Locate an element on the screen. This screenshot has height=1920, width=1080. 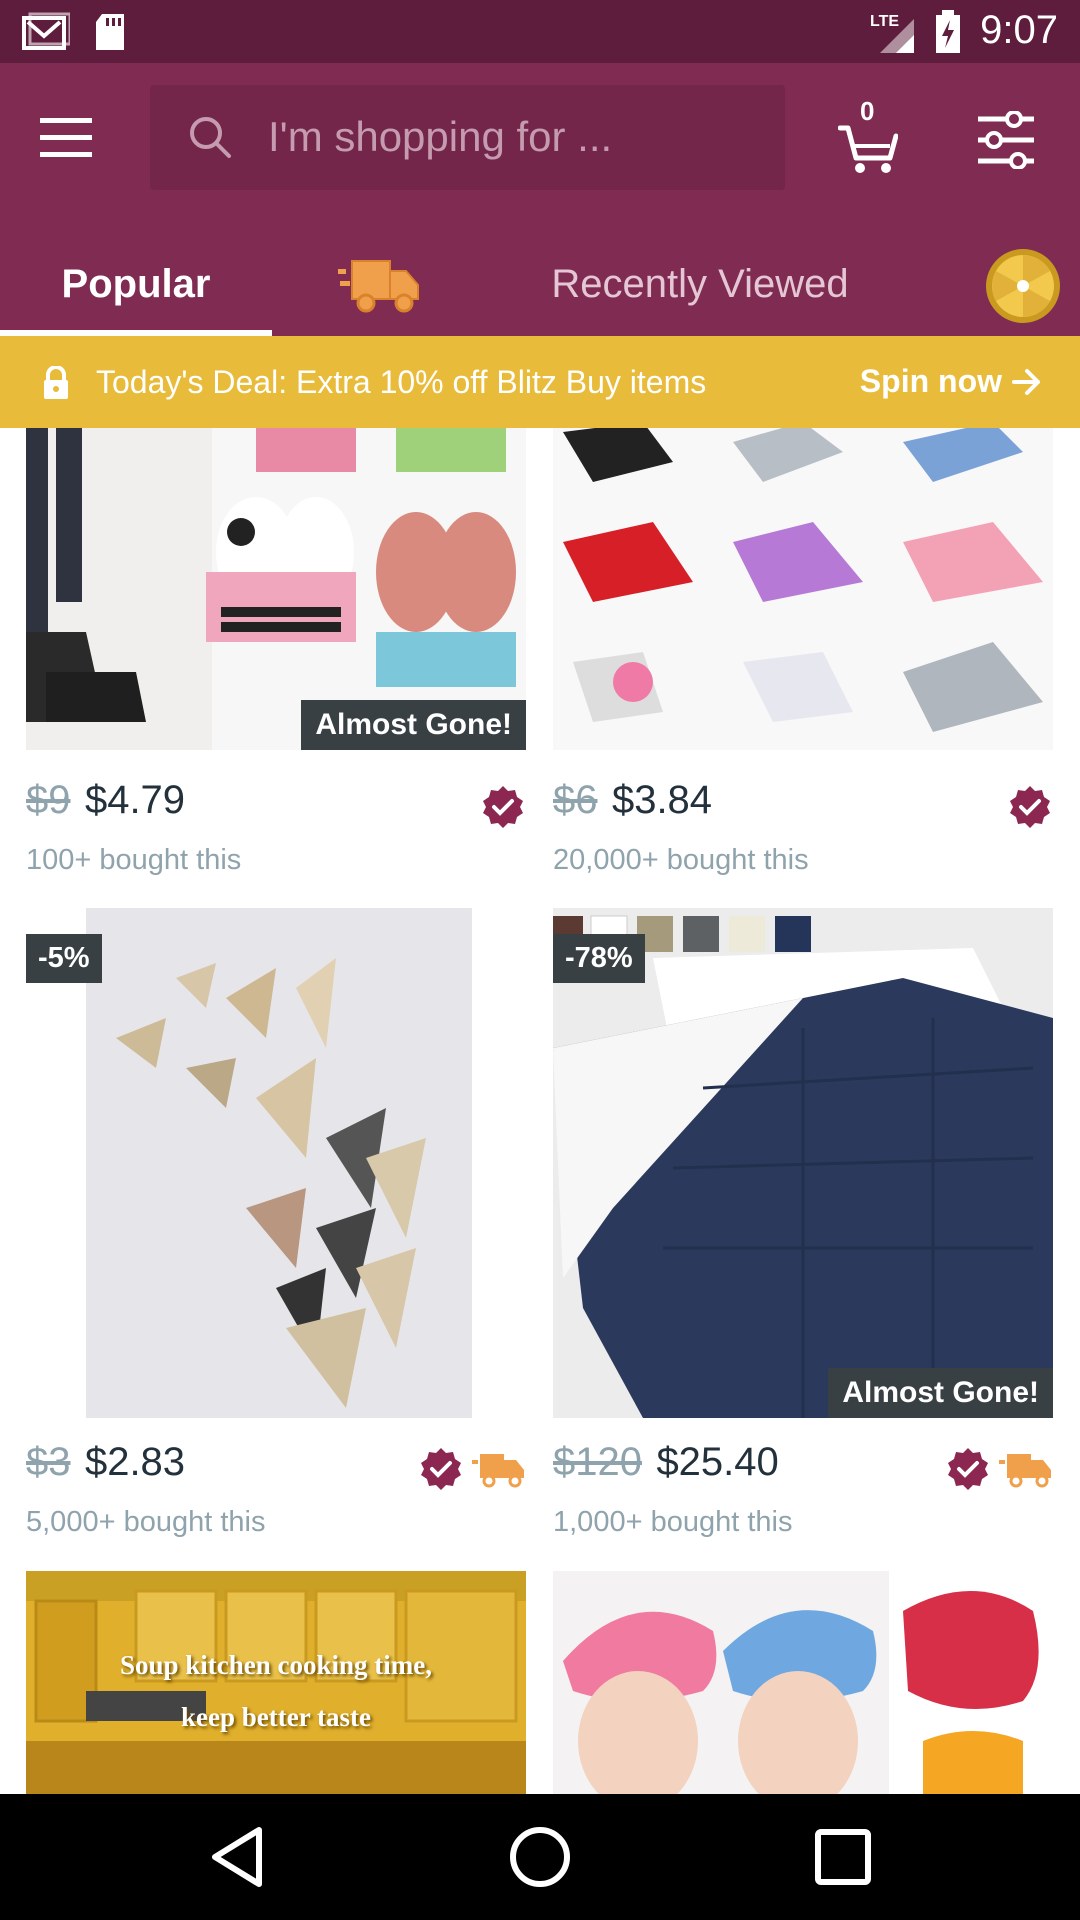
sale-price: $3.84 is located at coordinates (662, 800).